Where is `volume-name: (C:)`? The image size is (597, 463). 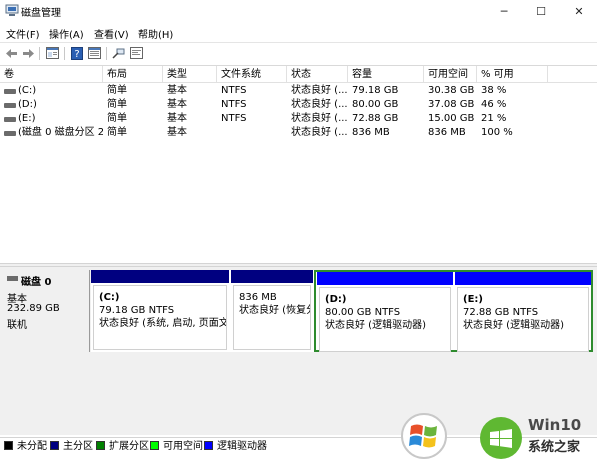 volume-name: (C:) is located at coordinates (27, 90).